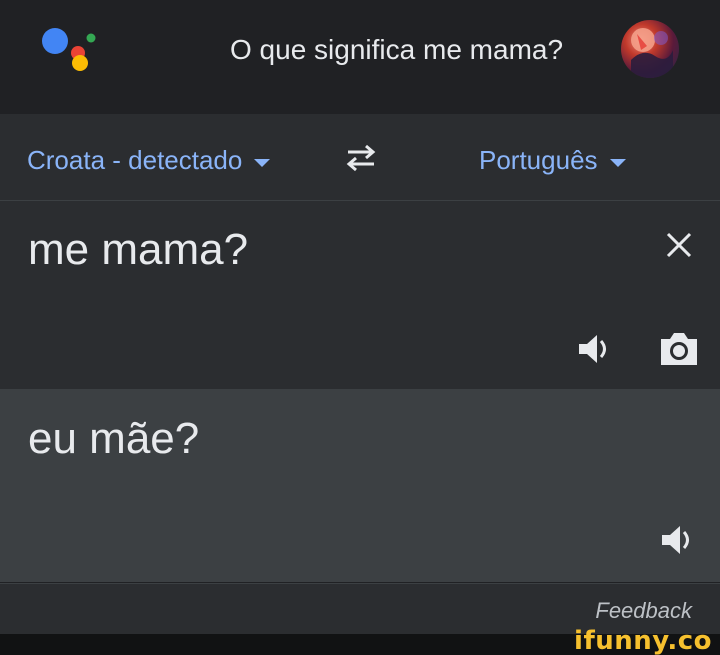 The height and width of the screenshot is (655, 720). Describe the element at coordinates (643, 611) in the screenshot. I see `feedback-link: Feedback` at that location.